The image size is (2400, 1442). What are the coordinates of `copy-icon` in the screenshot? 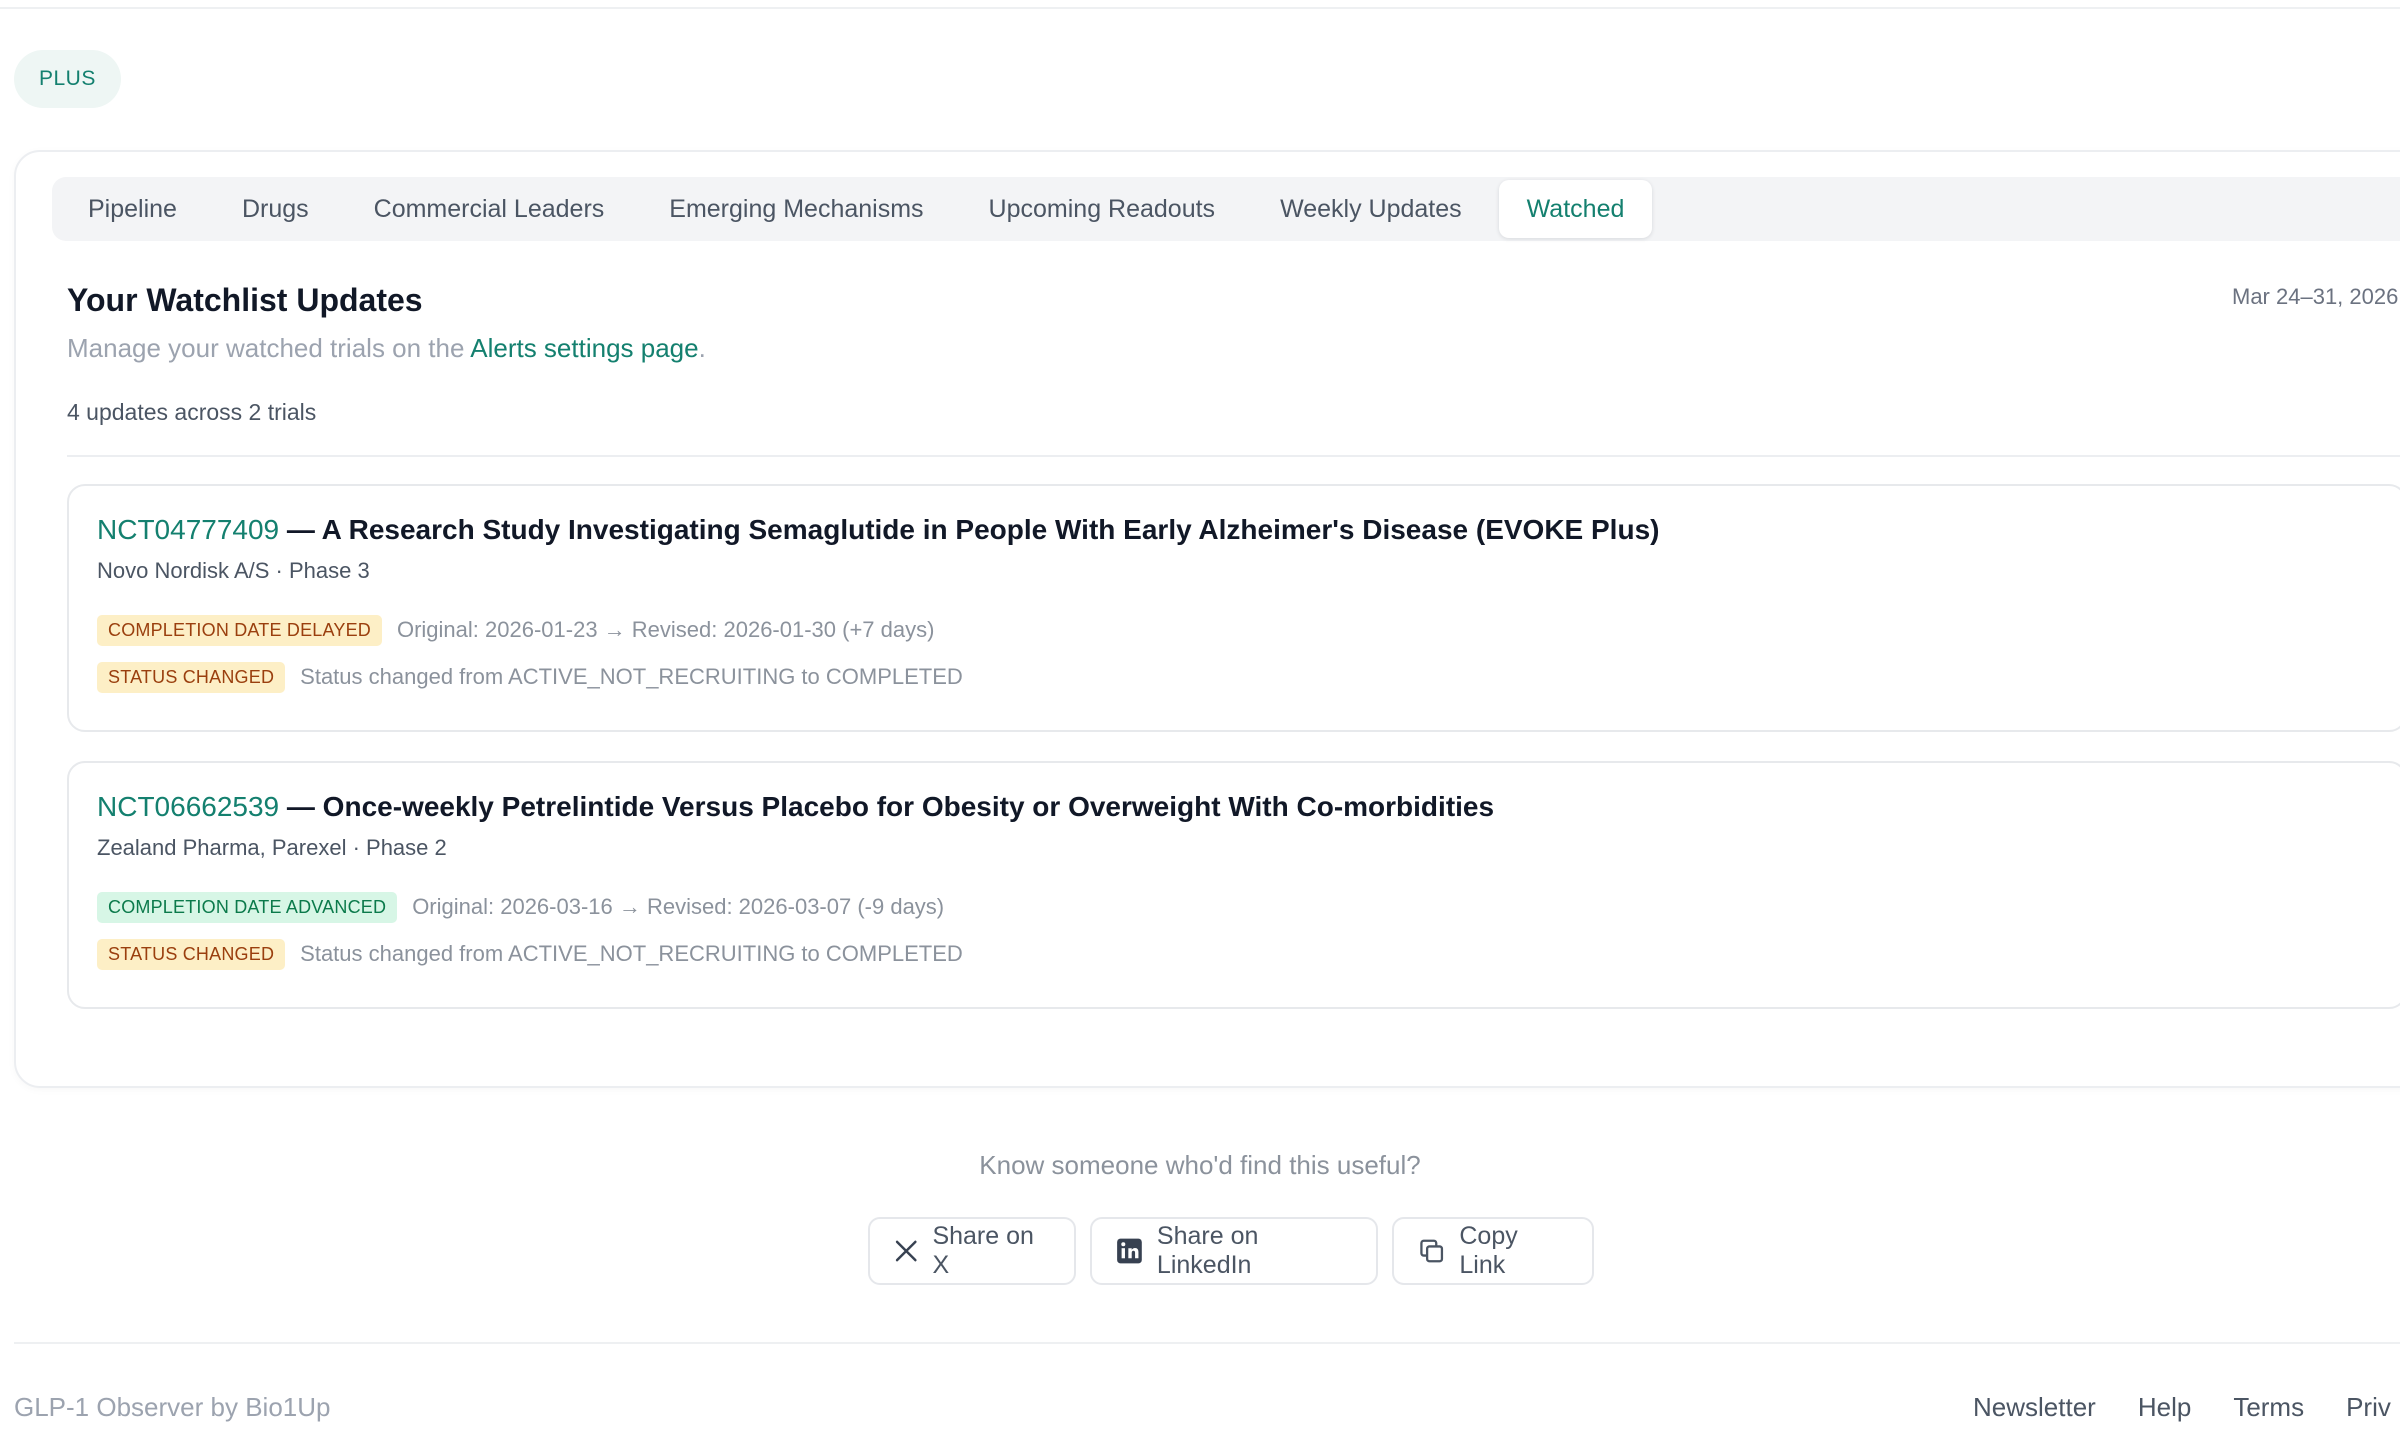 It's located at (1432, 1251).